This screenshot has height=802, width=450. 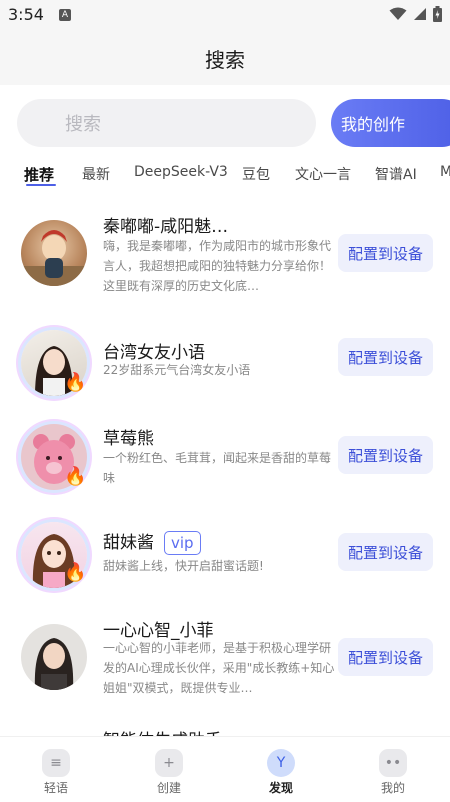 I want to click on nav-label: 我的, so click(x=392, y=788).